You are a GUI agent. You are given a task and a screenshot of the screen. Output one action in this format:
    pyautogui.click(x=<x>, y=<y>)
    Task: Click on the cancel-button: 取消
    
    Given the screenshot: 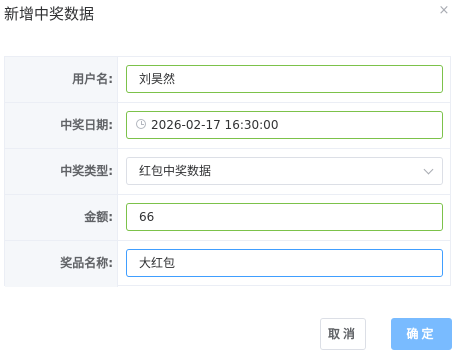 What is the action you would take?
    pyautogui.click(x=343, y=334)
    